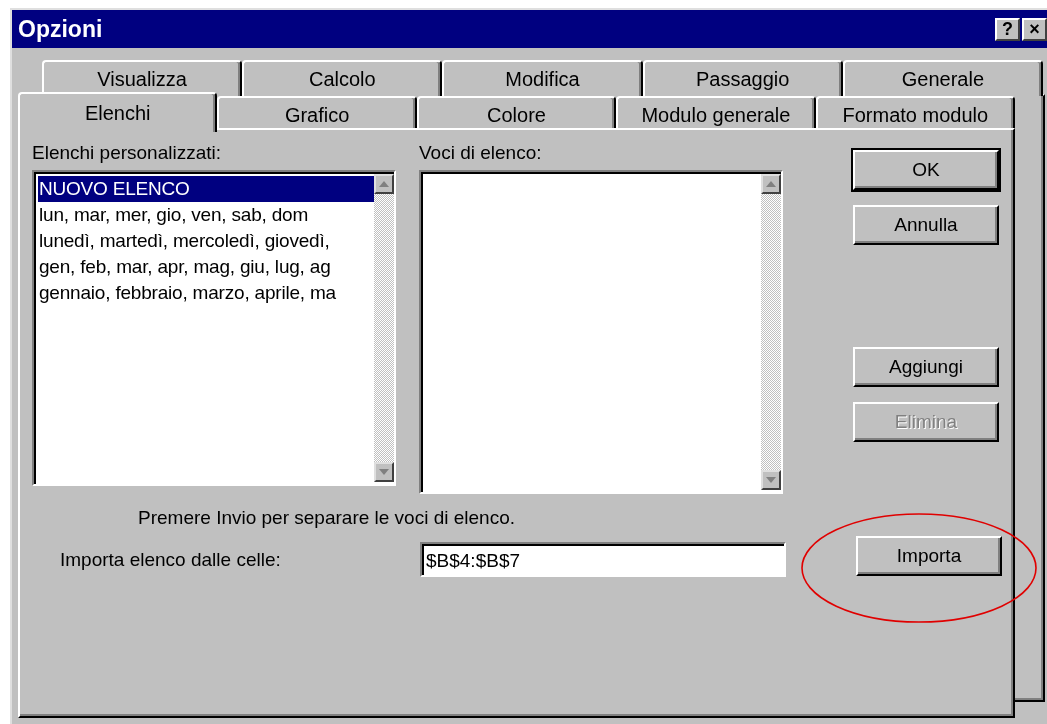 Image resolution: width=1047 pixels, height=724 pixels. I want to click on tab: Formato modulo, so click(915, 112).